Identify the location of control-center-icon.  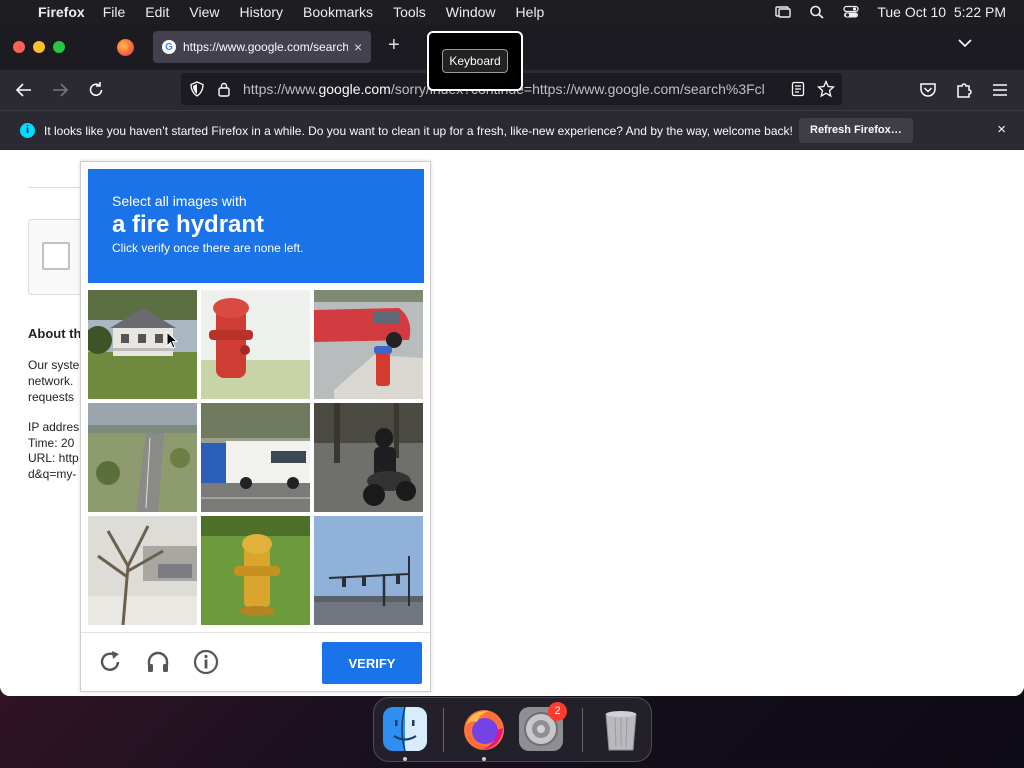
(851, 12).